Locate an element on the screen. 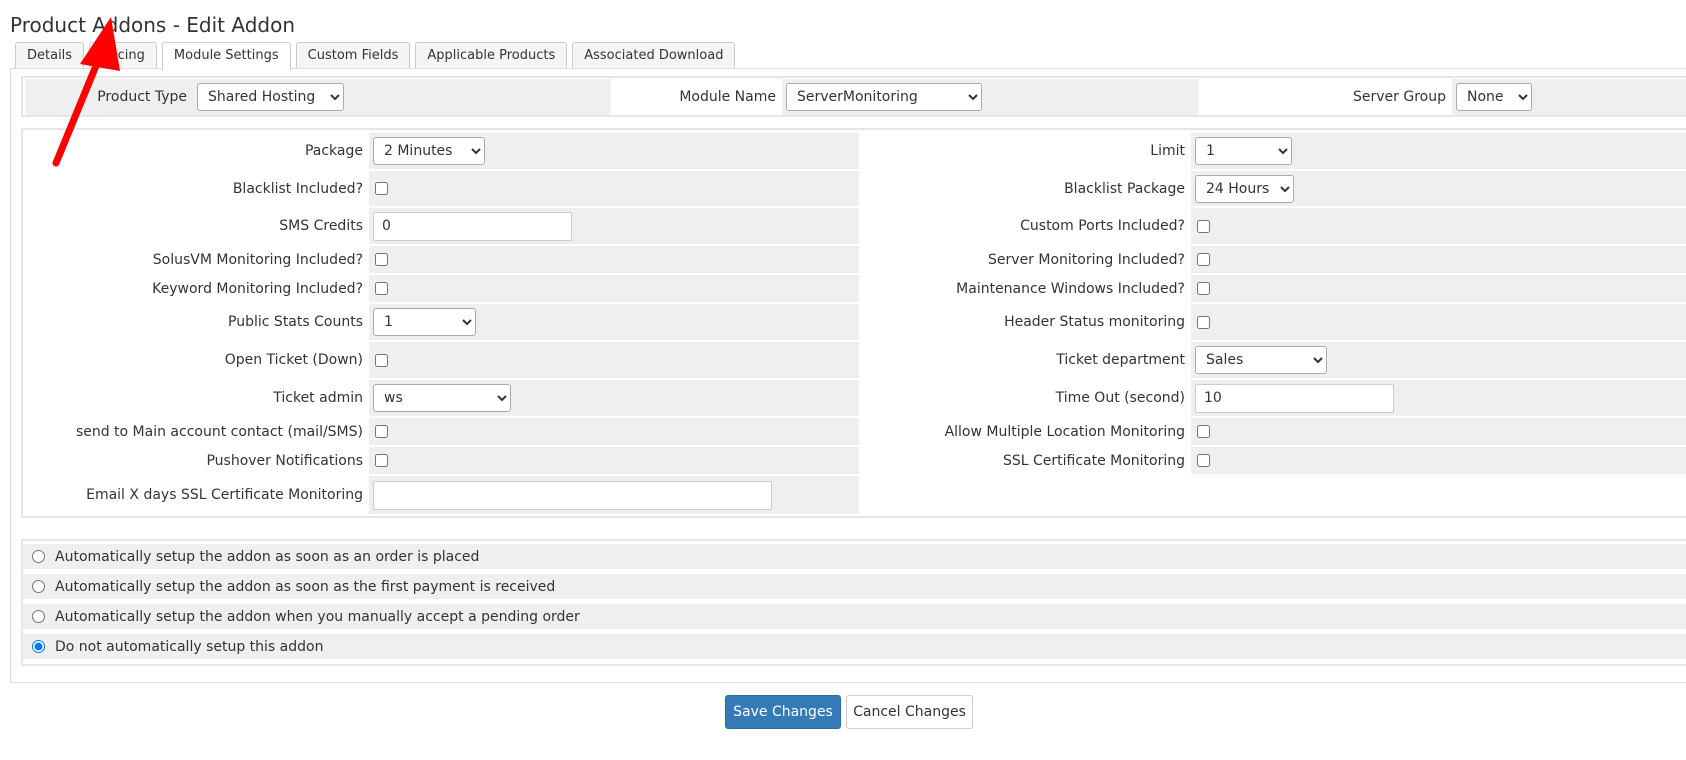 The height and width of the screenshot is (760, 1686). limit-select: 1 is located at coordinates (1243, 151).